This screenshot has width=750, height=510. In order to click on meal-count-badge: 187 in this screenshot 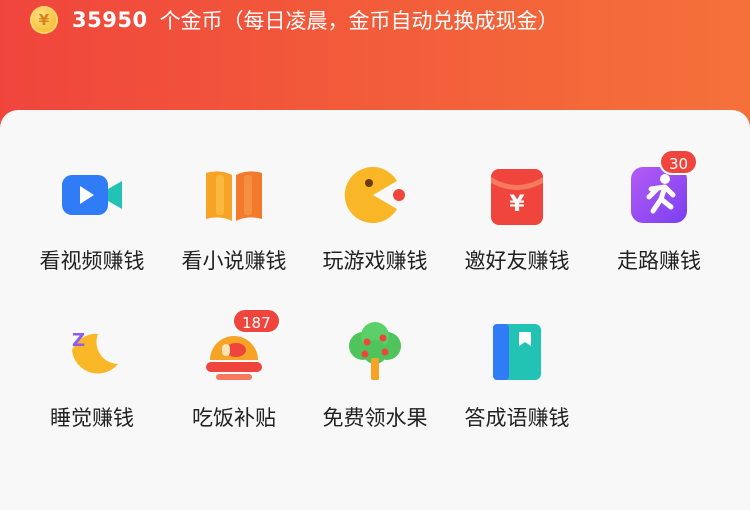, I will do `click(256, 321)`.